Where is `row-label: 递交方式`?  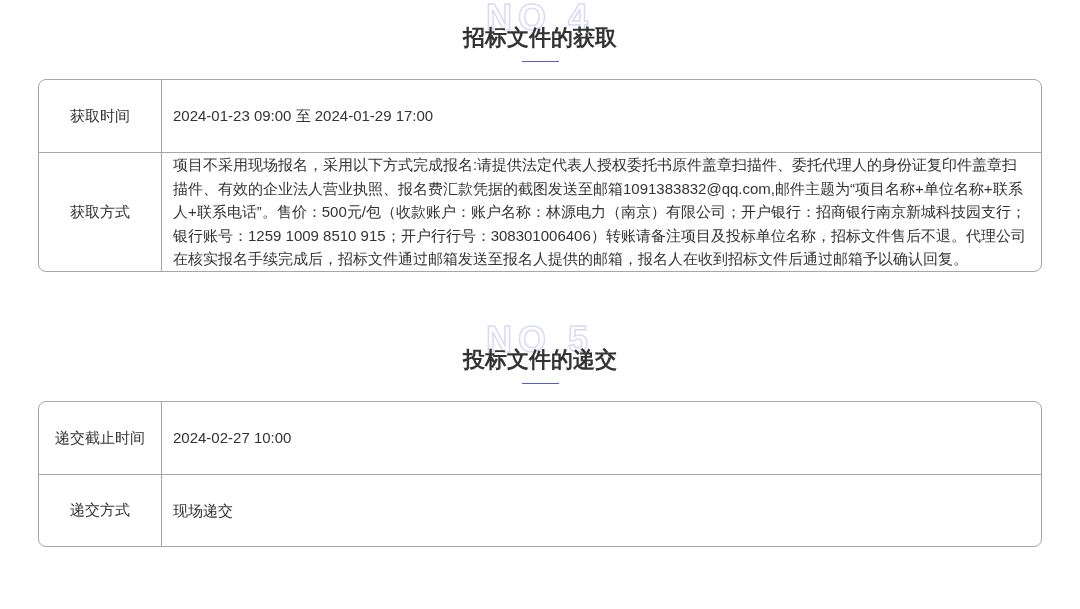 row-label: 递交方式 is located at coordinates (100, 510).